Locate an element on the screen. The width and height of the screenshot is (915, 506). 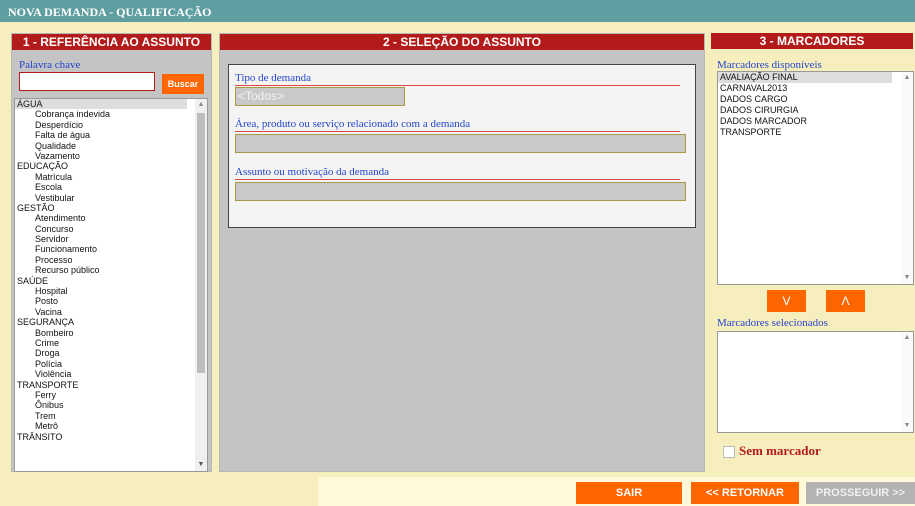
no-marker-label: Sem marcador is located at coordinates (780, 450).